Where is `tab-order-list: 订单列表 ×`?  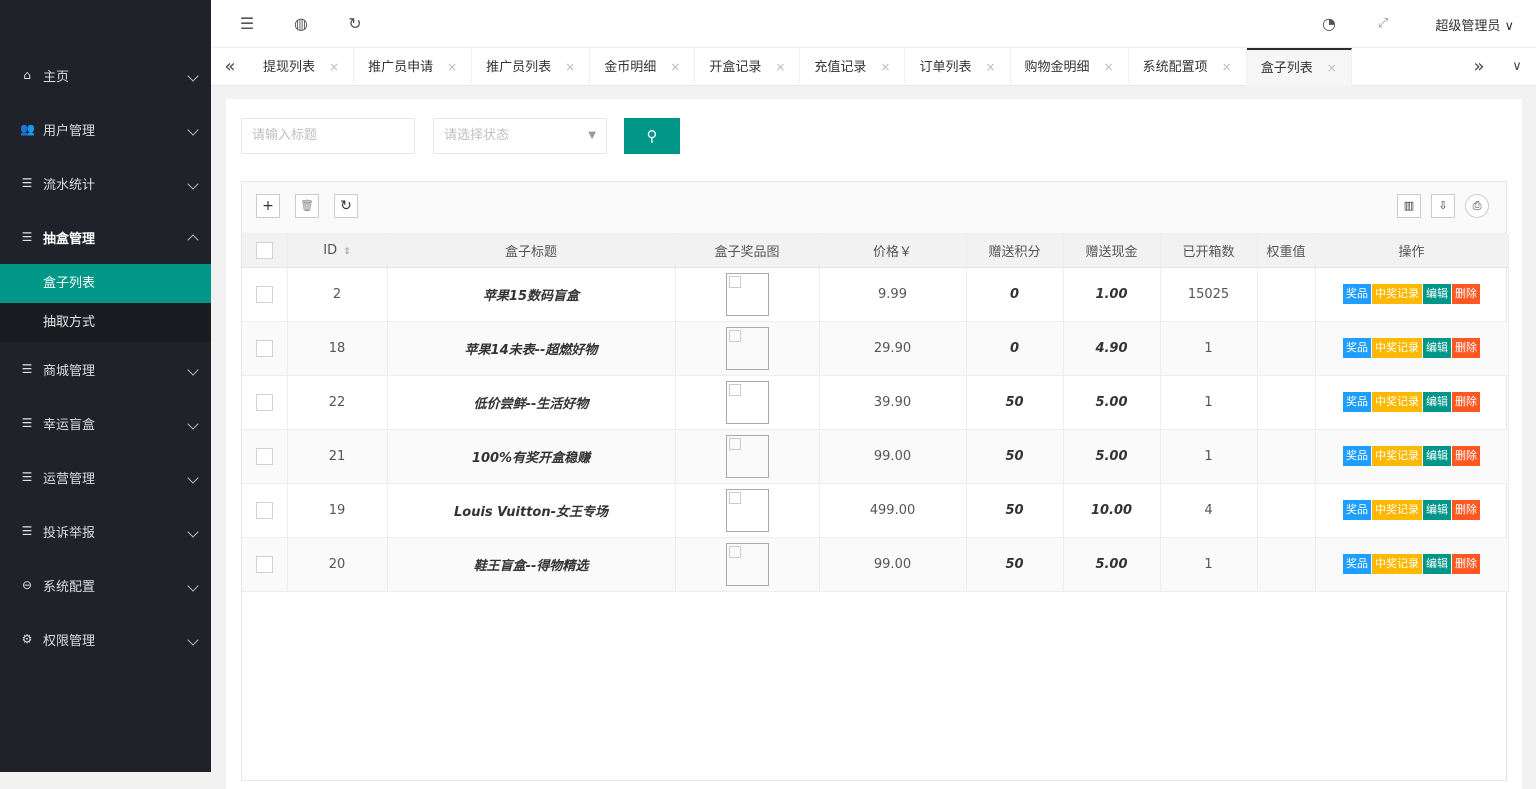
tab-order-list: 订单列表 × is located at coordinates (958, 67).